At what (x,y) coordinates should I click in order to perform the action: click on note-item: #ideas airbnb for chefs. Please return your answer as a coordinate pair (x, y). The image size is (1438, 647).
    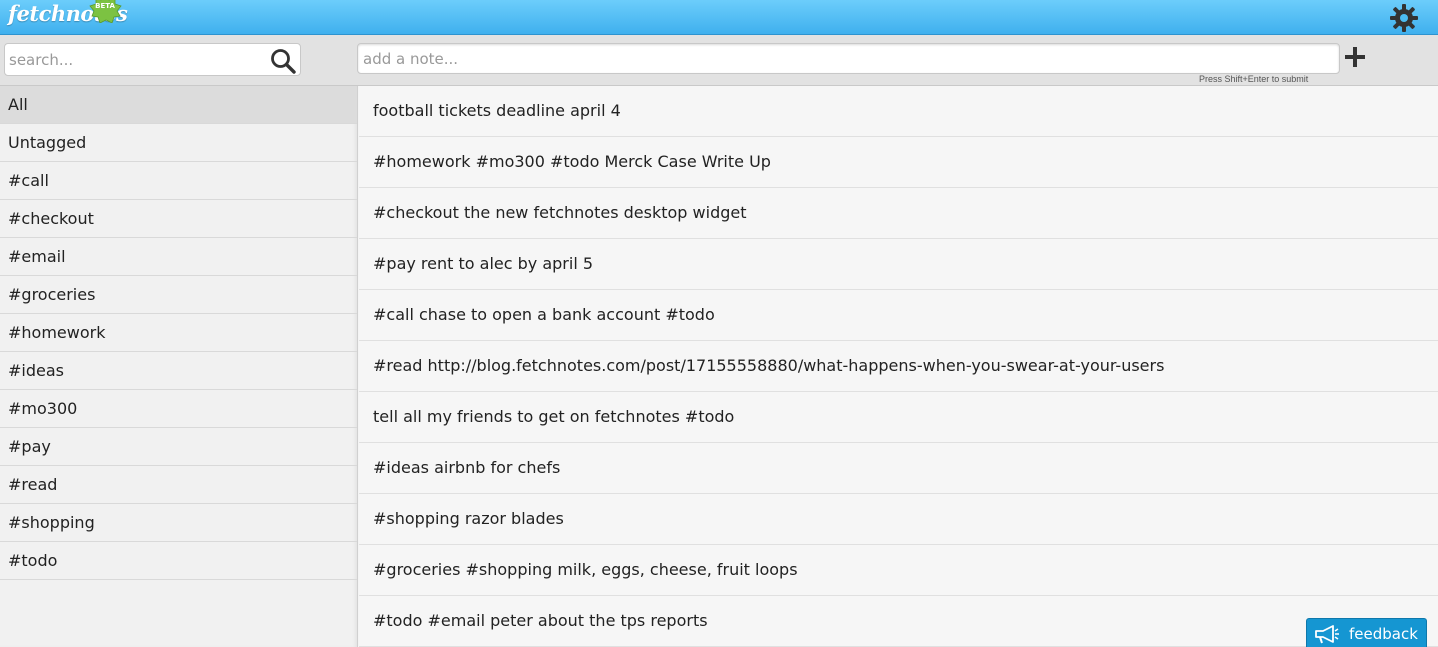
    Looking at the image, I should click on (898, 468).